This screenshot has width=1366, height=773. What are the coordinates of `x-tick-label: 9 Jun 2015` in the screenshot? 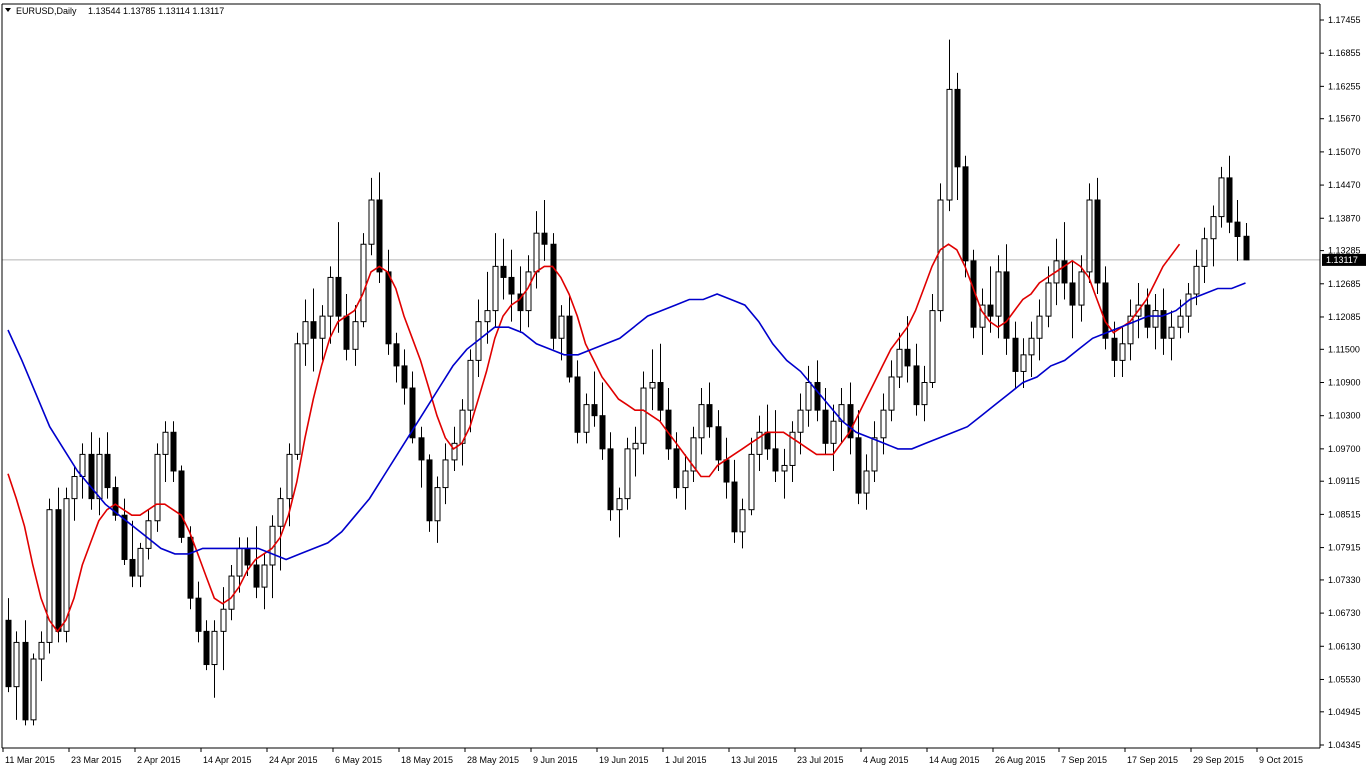 It's located at (555, 760).